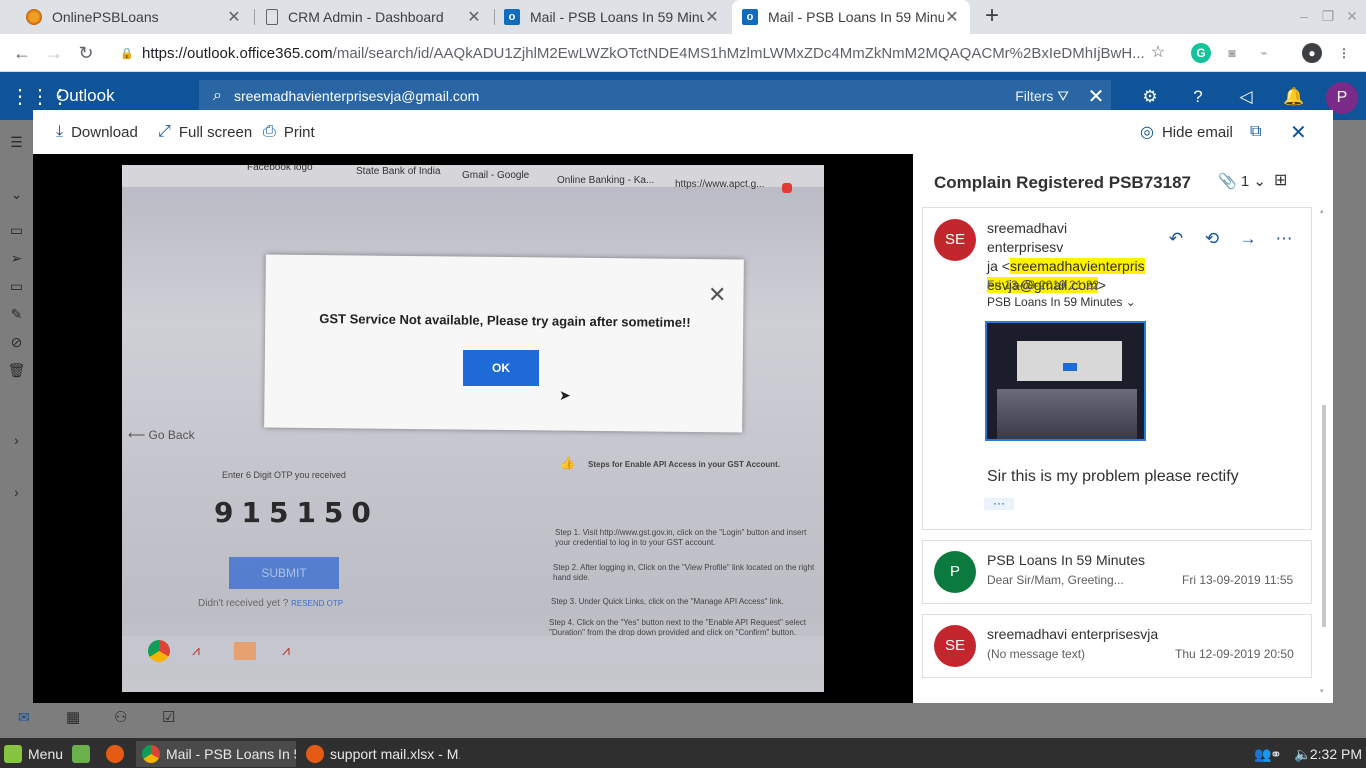 Image resolution: width=1366 pixels, height=768 pixels. I want to click on reply-icon: ↶, so click(1176, 239).